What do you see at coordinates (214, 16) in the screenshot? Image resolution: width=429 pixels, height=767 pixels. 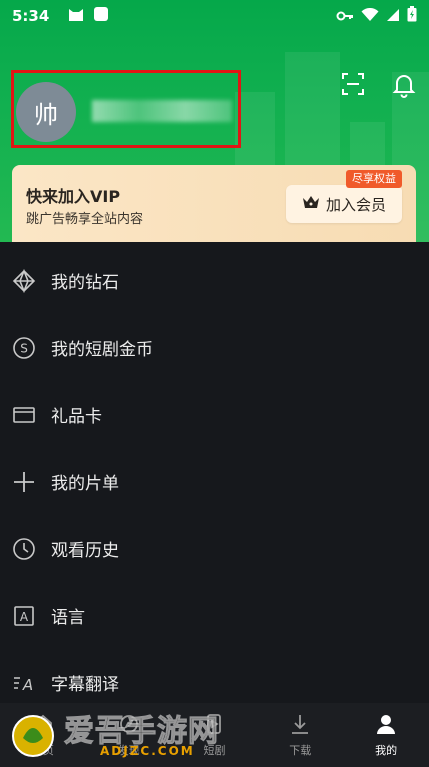 I see `status-bar: 5:34` at bounding box center [214, 16].